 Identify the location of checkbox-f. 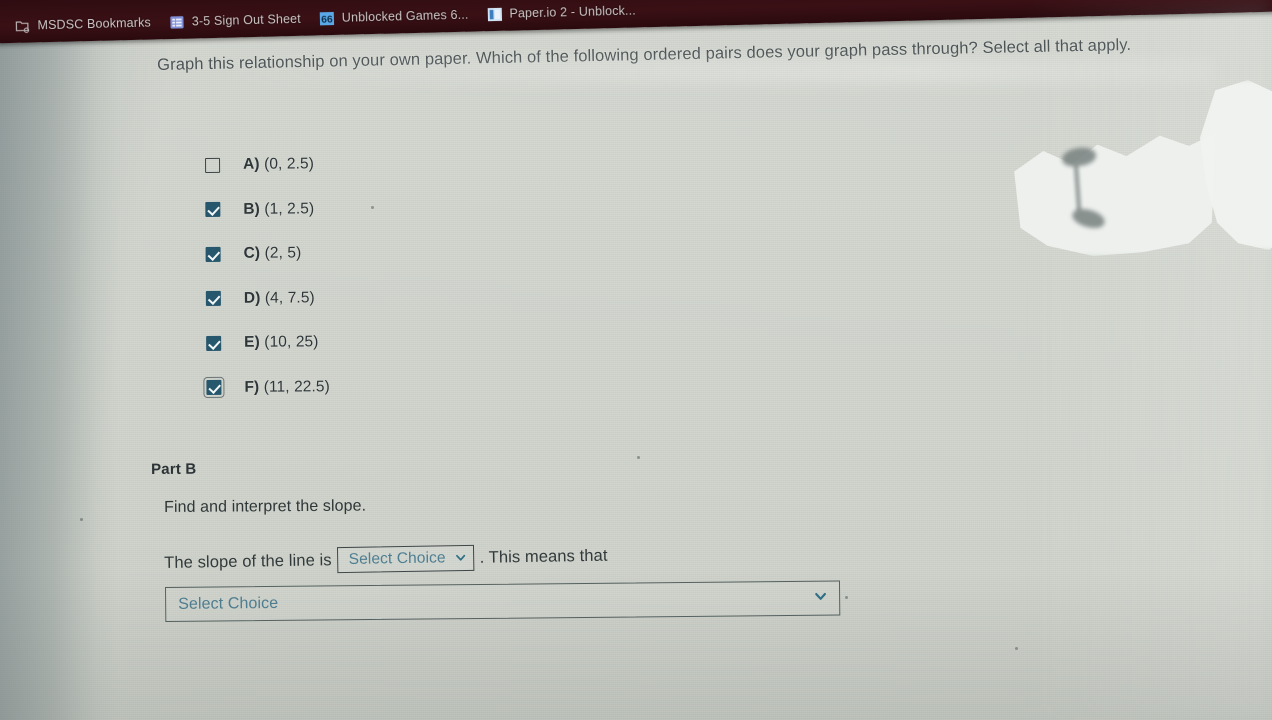
(214, 387).